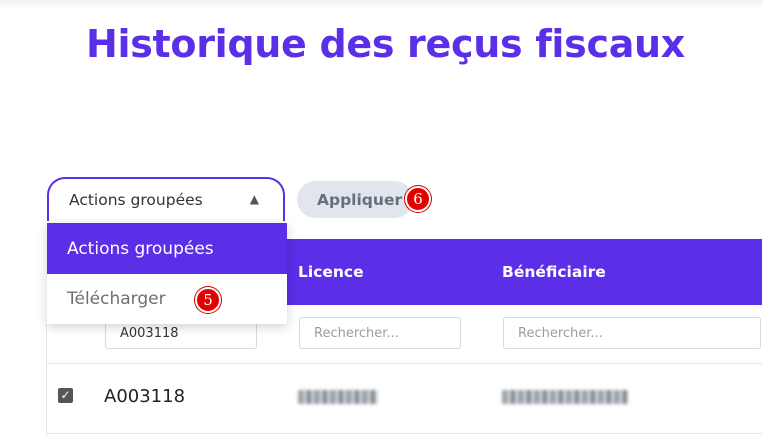 The image size is (762, 436). What do you see at coordinates (418, 199) in the screenshot?
I see `annotation-badge: 6` at bounding box center [418, 199].